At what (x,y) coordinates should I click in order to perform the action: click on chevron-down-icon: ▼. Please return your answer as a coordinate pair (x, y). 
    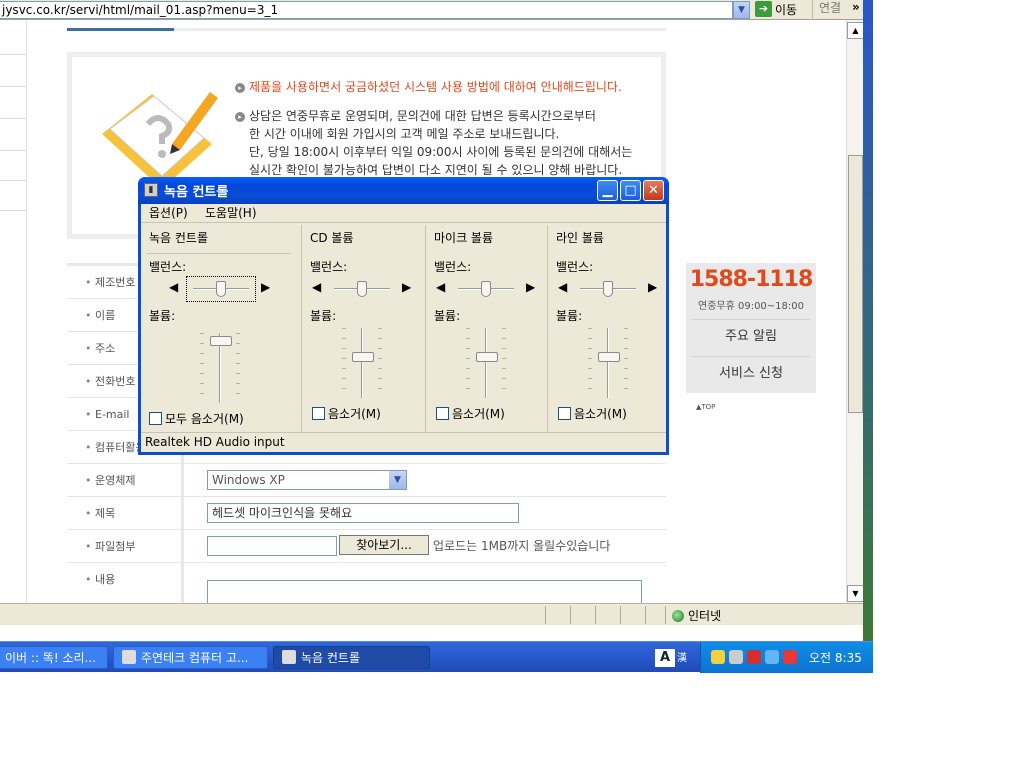
    Looking at the image, I should click on (397, 480).